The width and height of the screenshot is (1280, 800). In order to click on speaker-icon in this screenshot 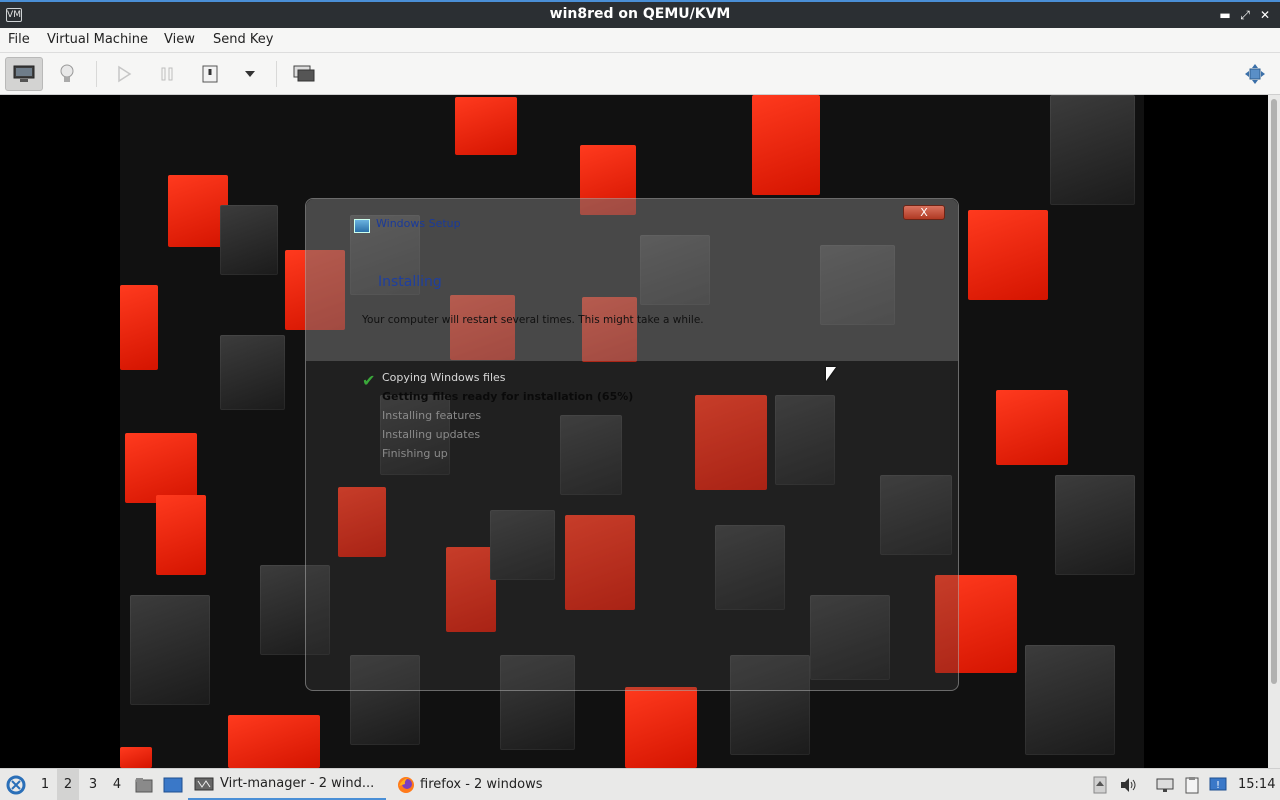, I will do `click(1128, 784)`.